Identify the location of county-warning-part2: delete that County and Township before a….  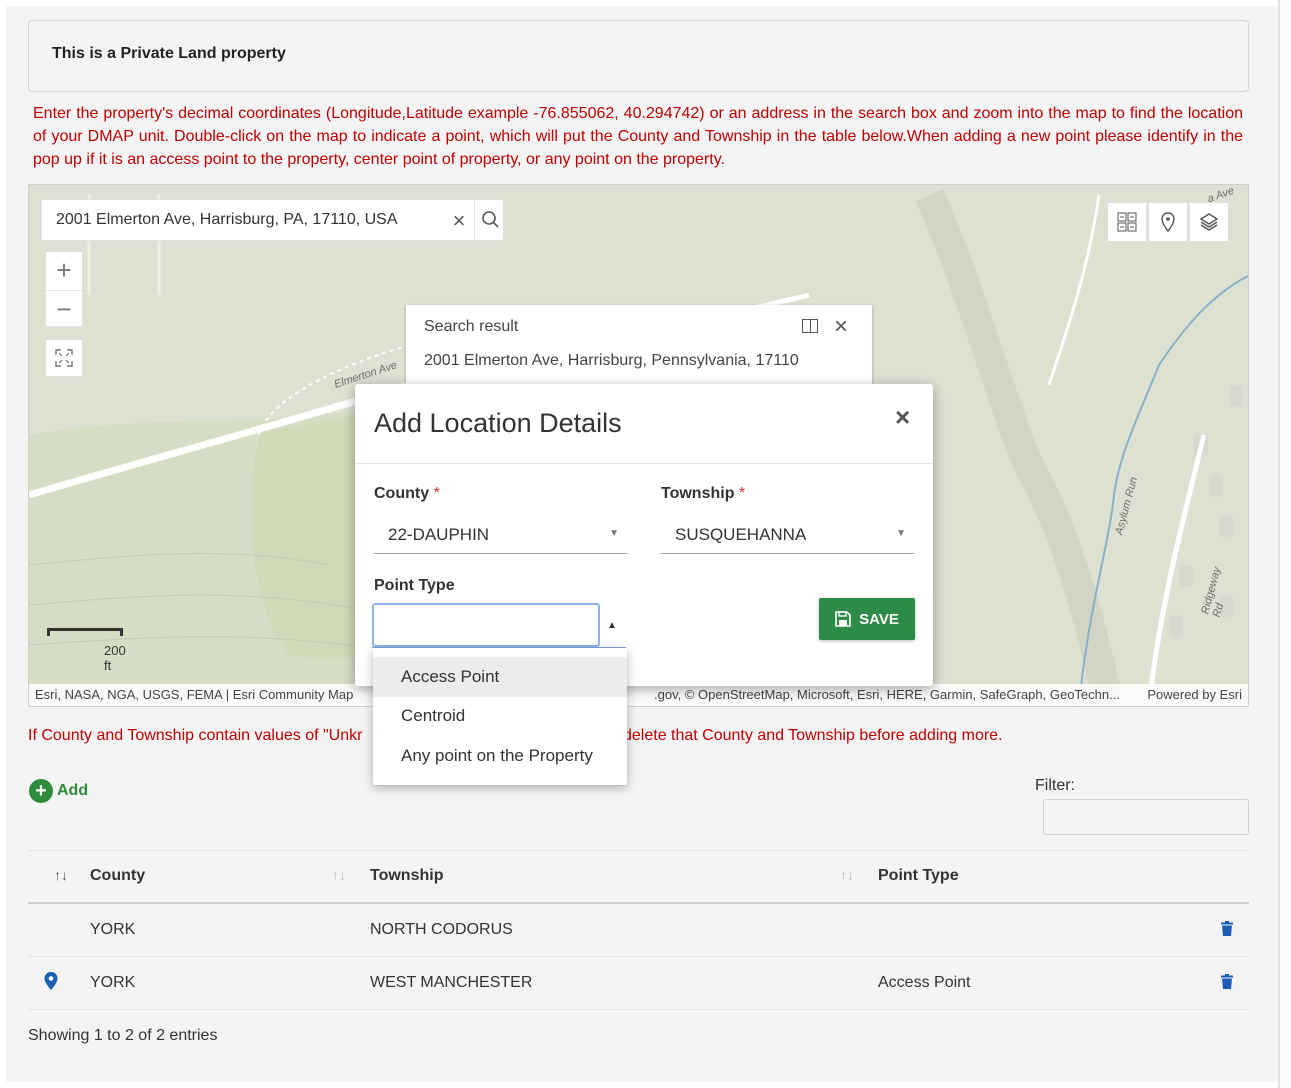
(813, 735).